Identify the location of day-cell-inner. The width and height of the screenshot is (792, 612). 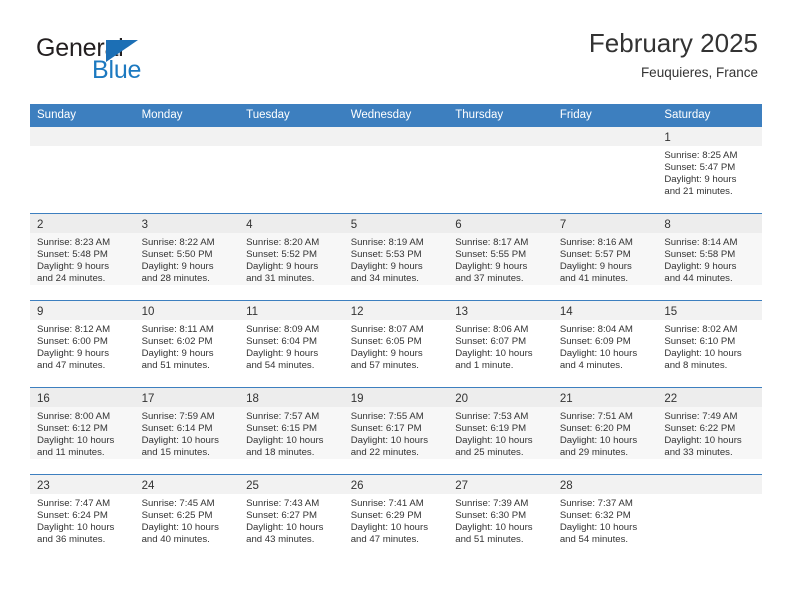
(605, 170).